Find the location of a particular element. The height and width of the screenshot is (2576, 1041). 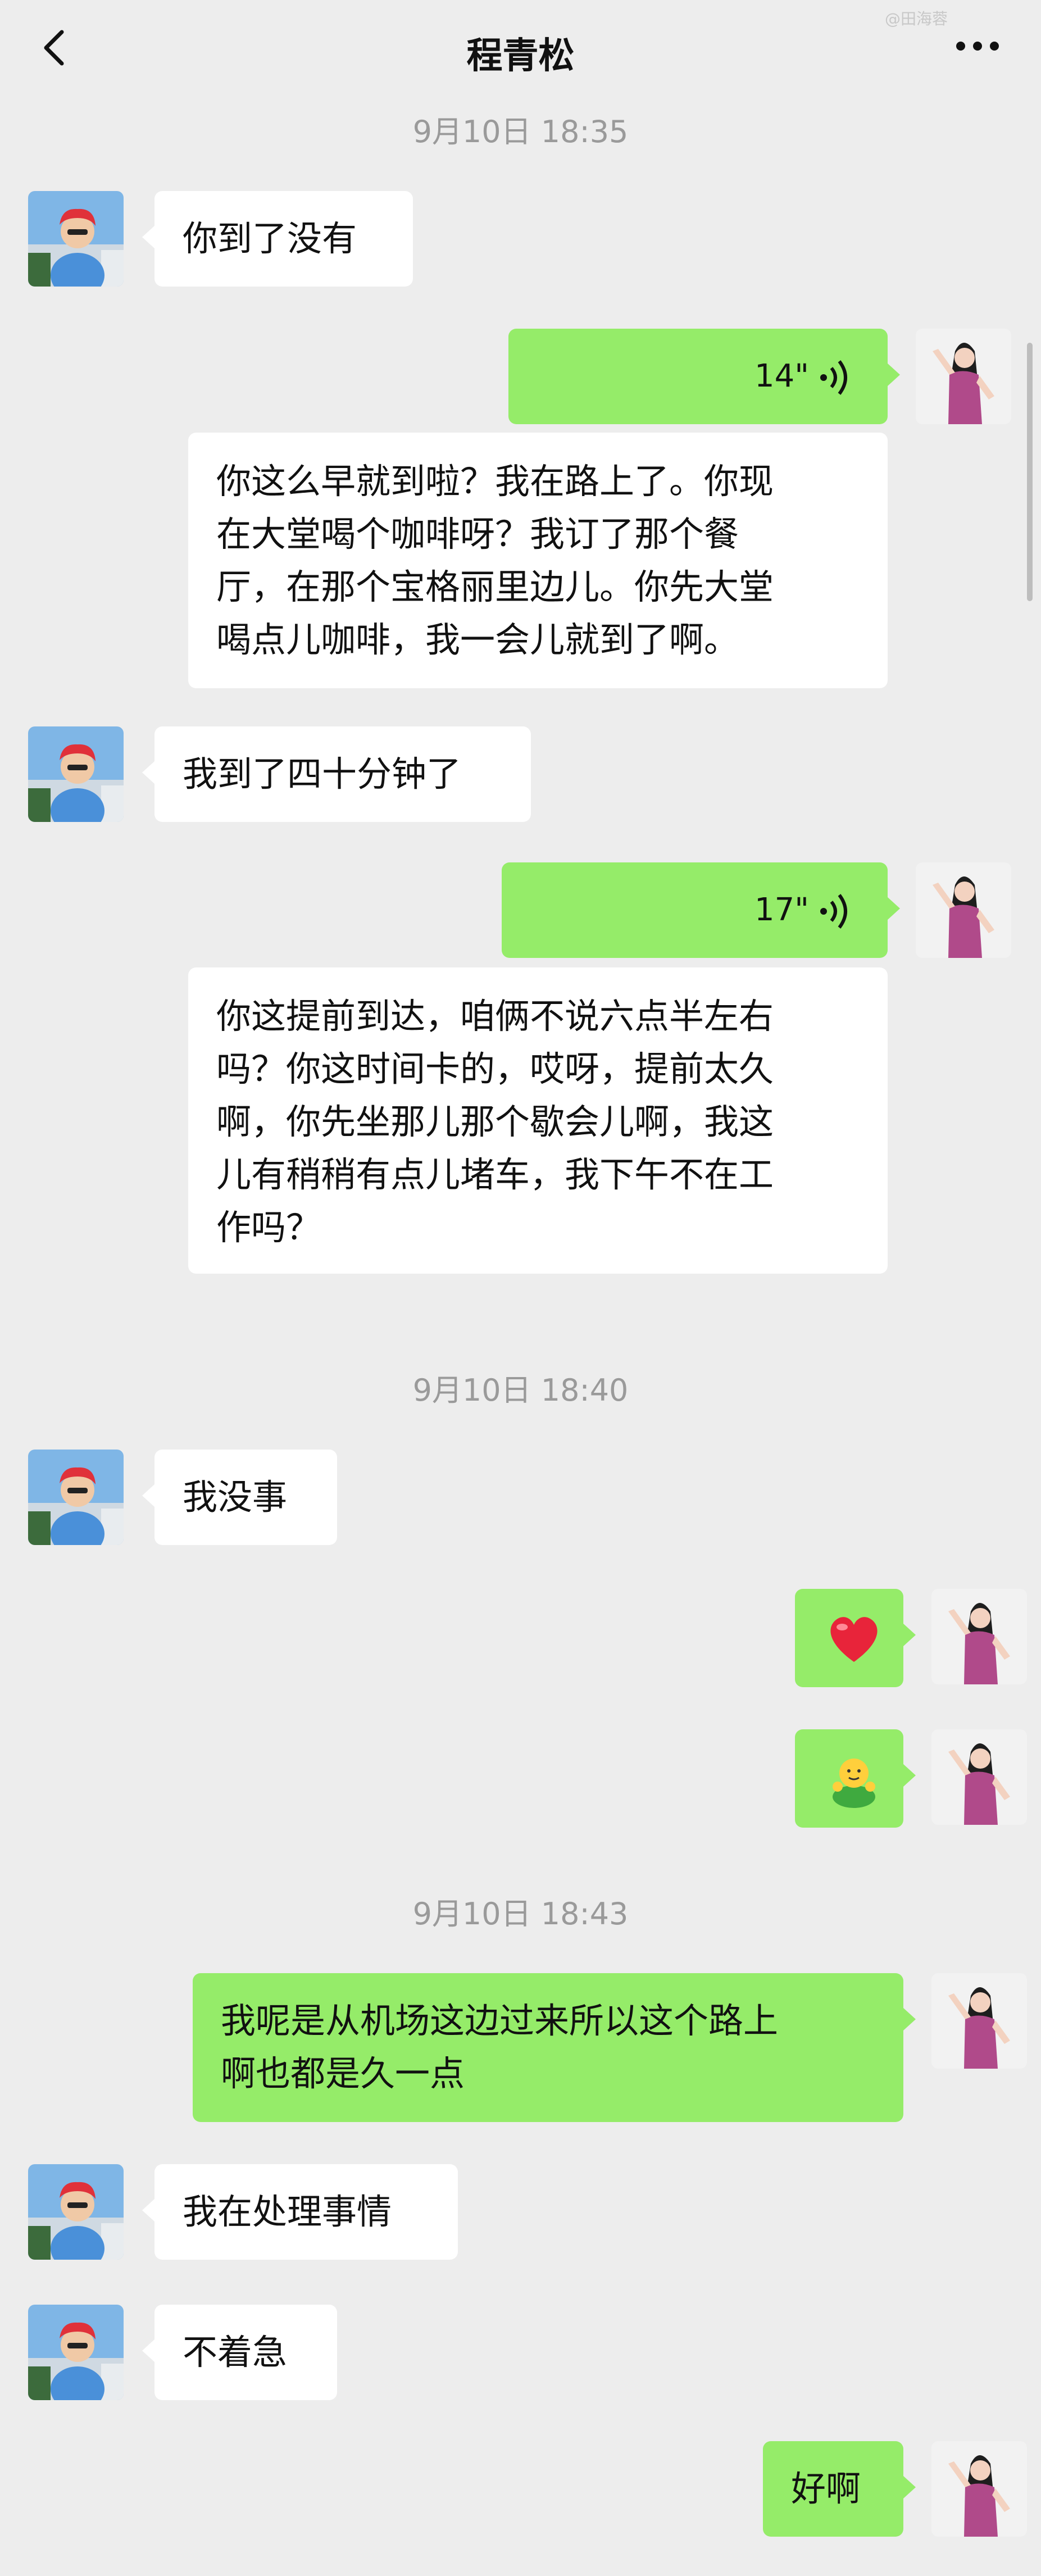

chat-title: 程青松 is located at coordinates (520, 56).